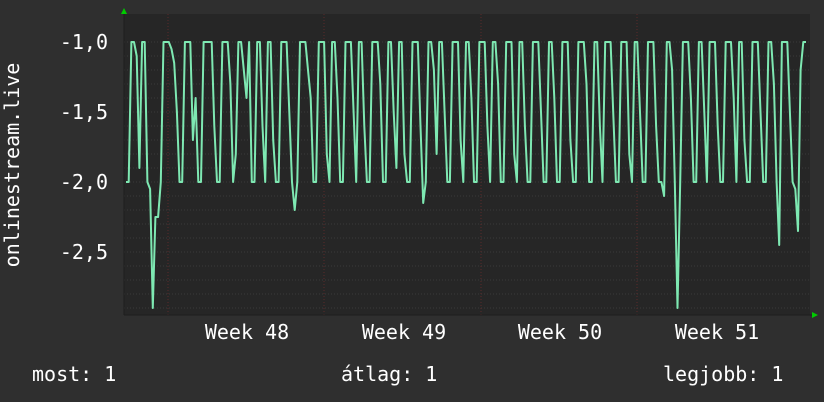 This screenshot has height=402, width=824. Describe the element at coordinates (404, 332) in the screenshot. I see `x-tick-label: Week 49` at that location.